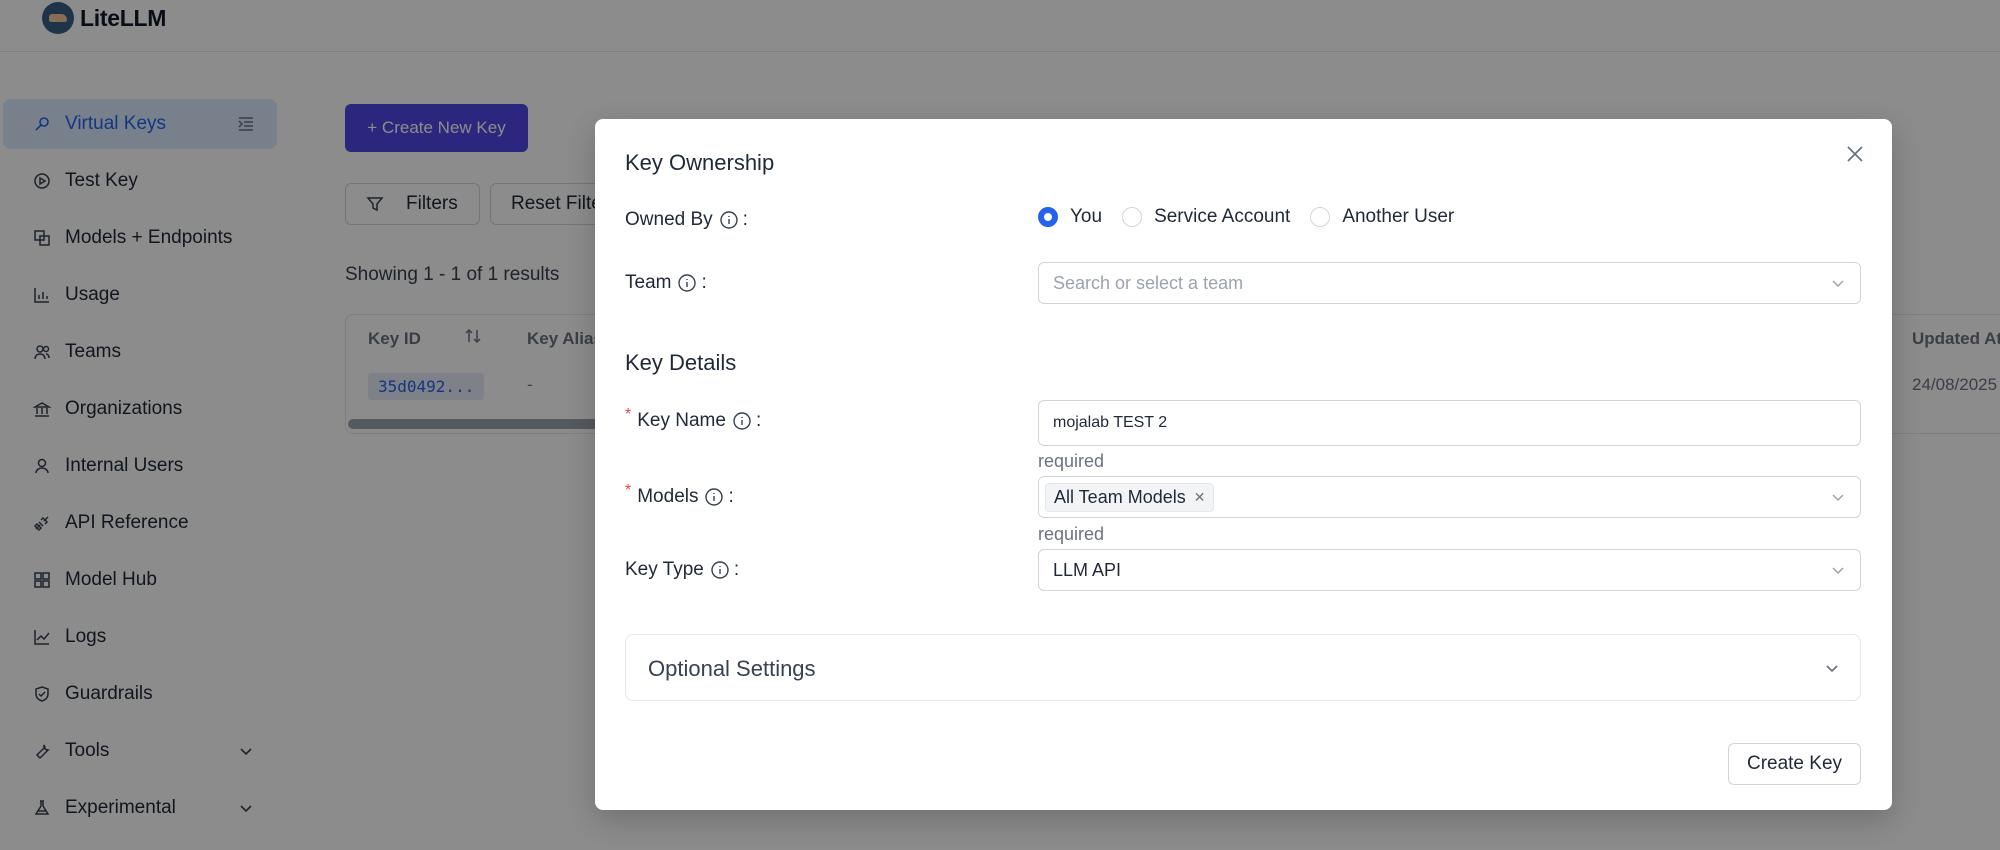 The image size is (2000, 850). I want to click on owned-by-label: Owned By :, so click(686, 220).